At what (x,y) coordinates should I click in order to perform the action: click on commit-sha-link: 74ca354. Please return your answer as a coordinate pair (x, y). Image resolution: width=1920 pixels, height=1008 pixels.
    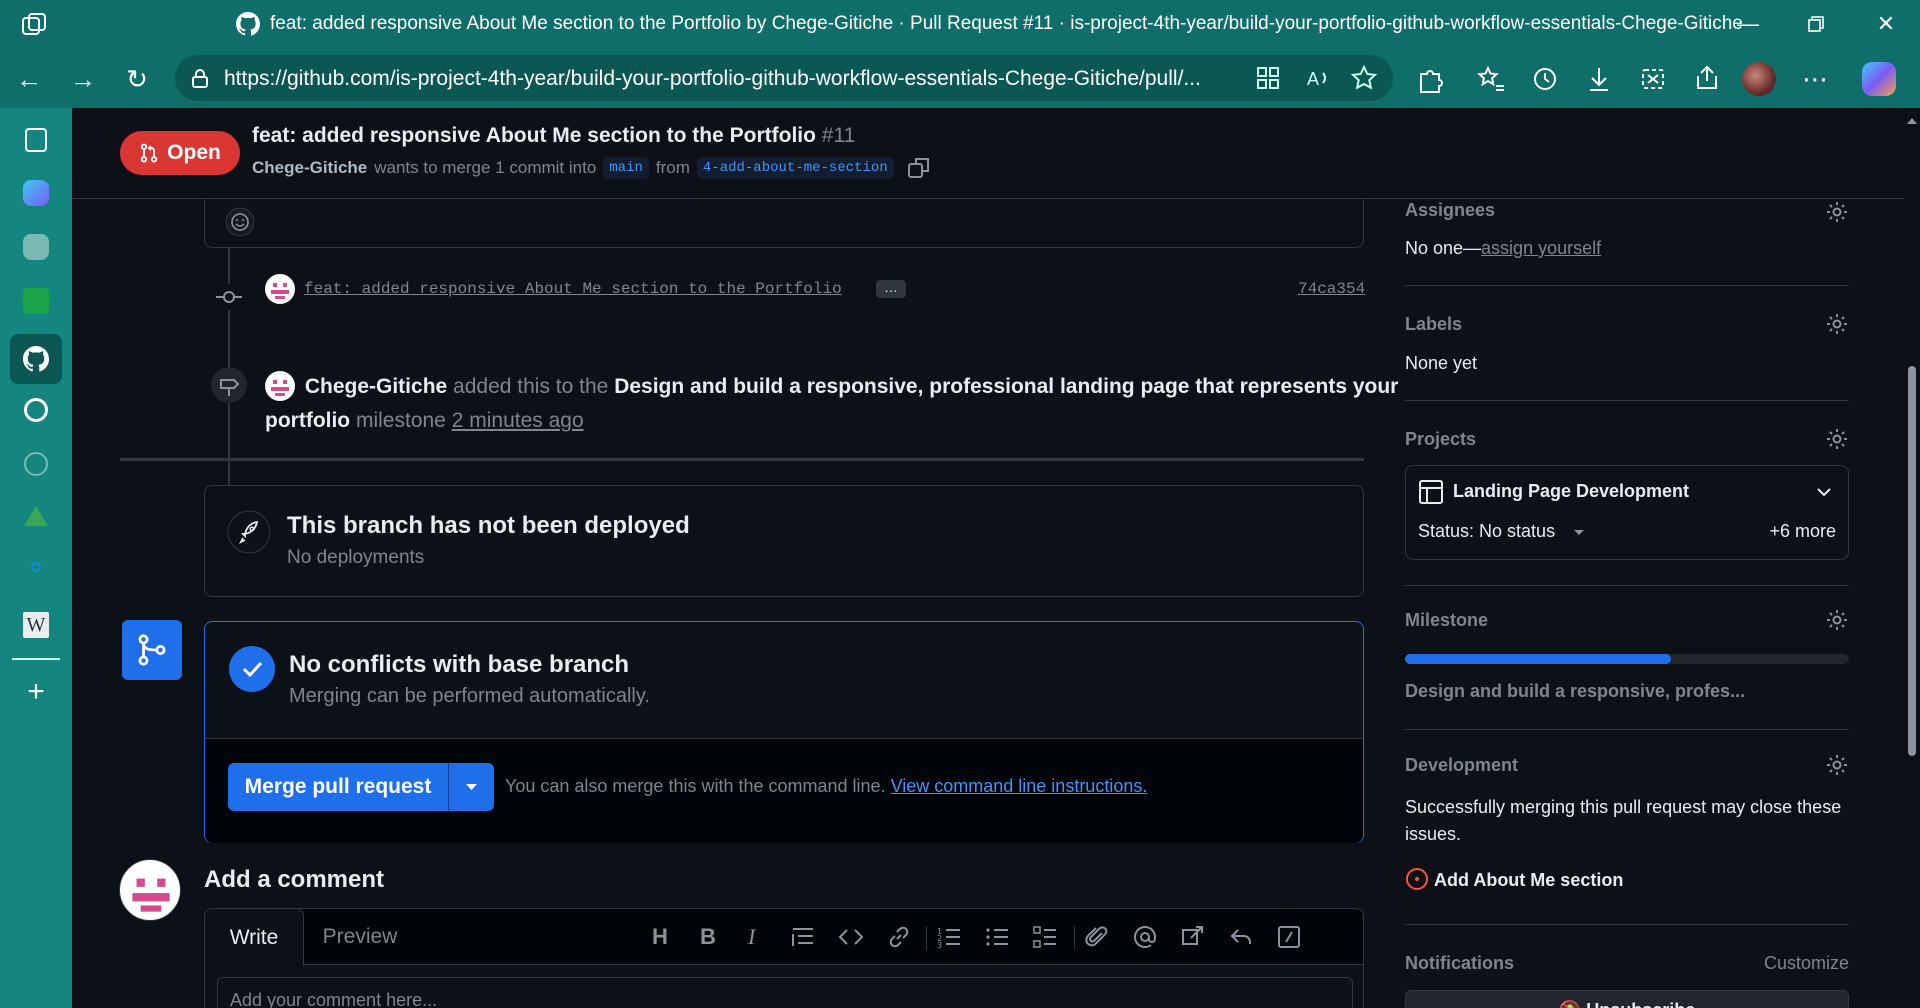
    Looking at the image, I should click on (1331, 289).